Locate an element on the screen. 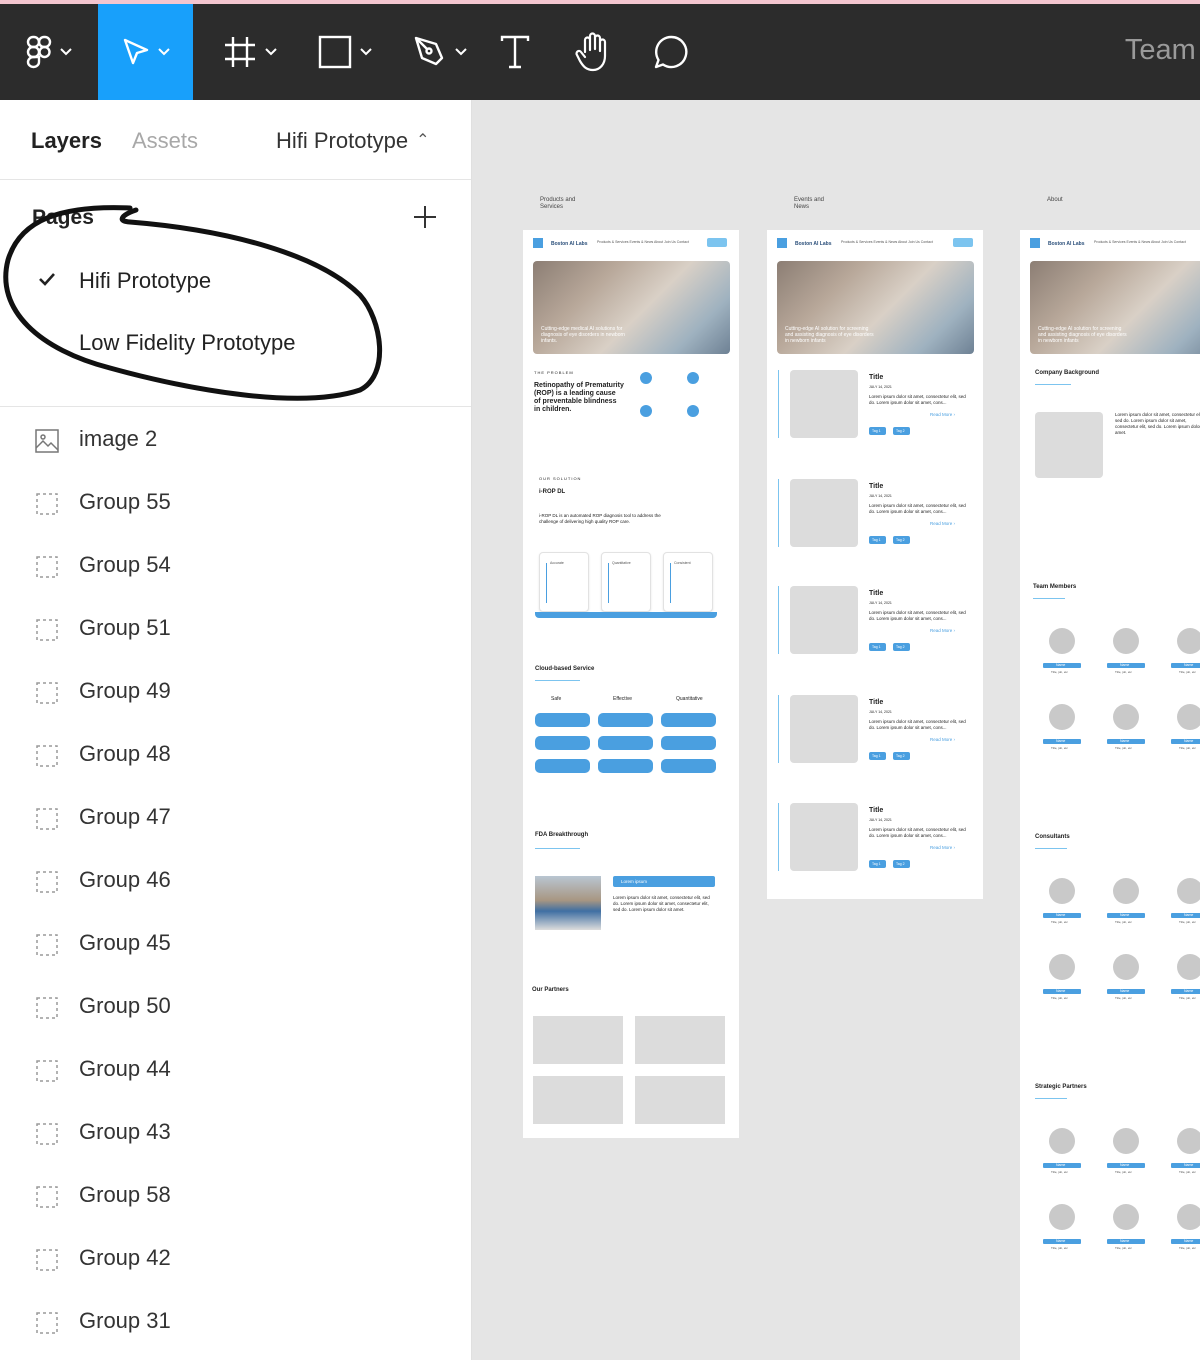 The image size is (1200, 1360). event-title: Title is located at coordinates (876, 810).